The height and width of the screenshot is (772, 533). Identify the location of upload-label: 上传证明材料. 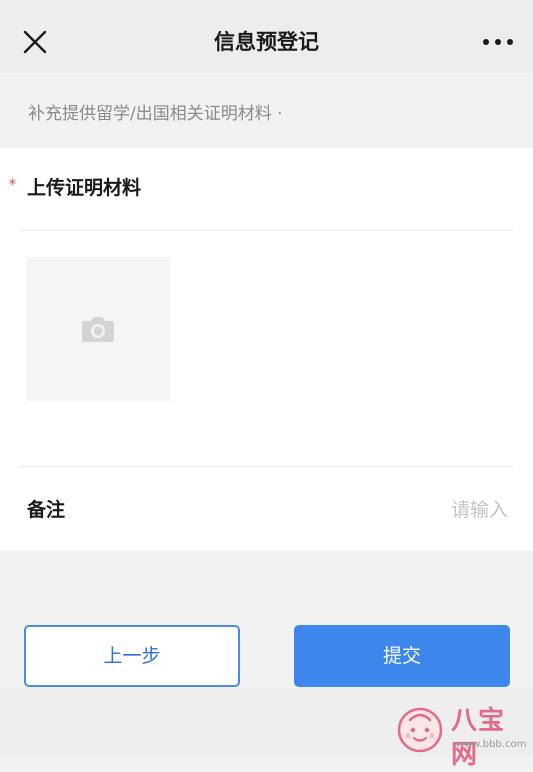
(84, 188).